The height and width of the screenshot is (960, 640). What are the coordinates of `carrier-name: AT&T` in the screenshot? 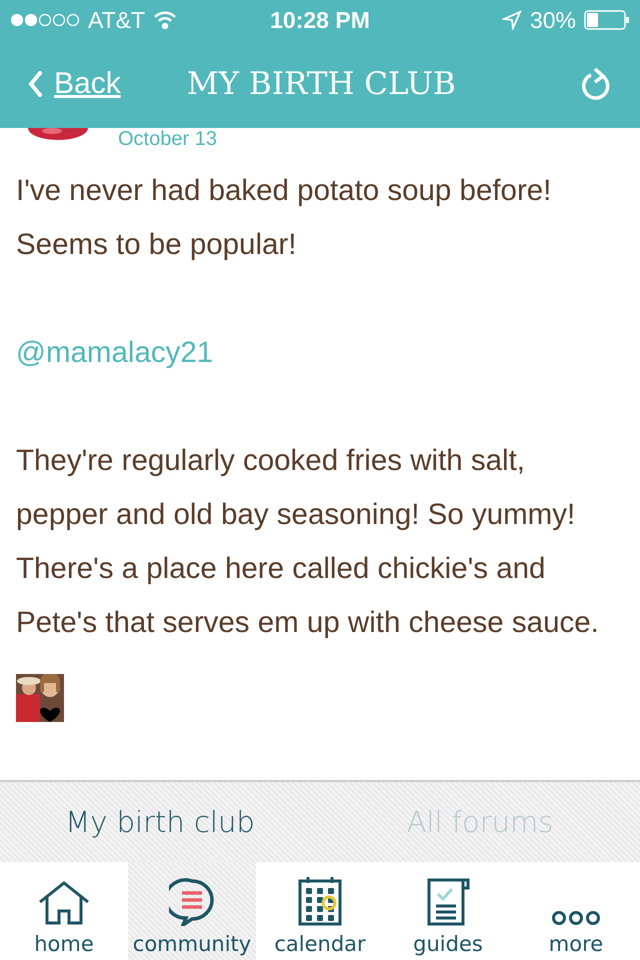 It's located at (117, 20).